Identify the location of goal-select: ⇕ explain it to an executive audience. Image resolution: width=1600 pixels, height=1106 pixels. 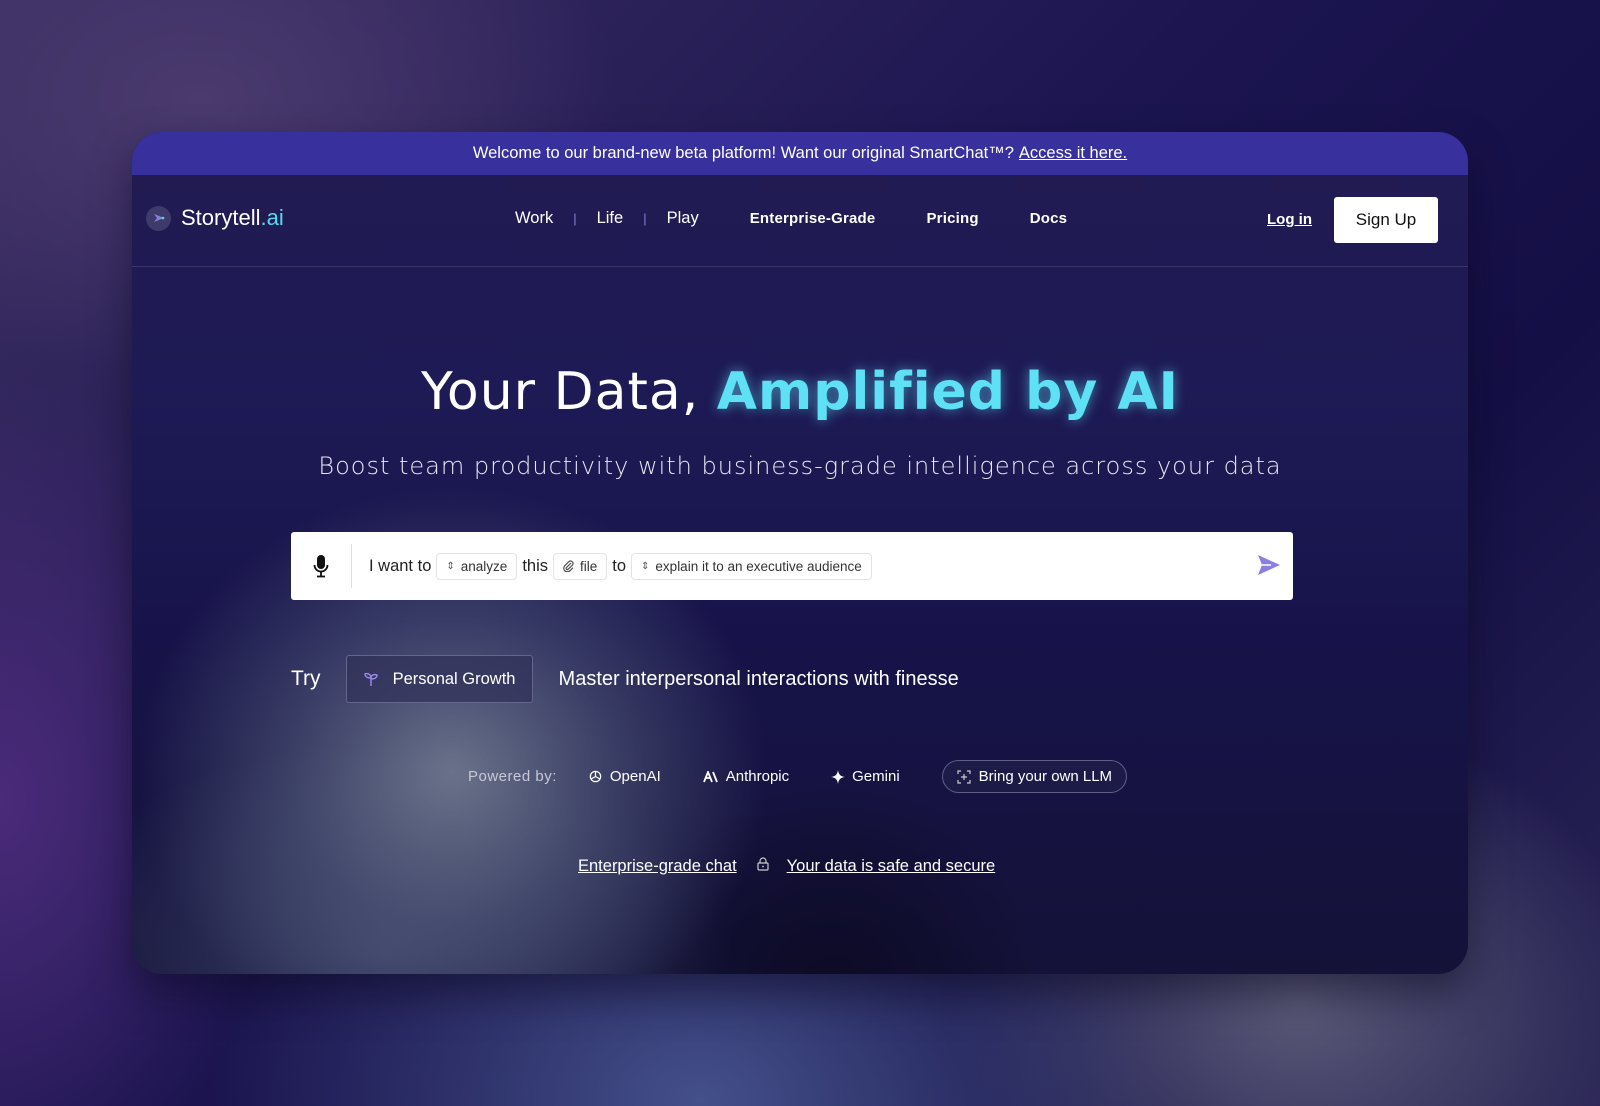
(751, 566).